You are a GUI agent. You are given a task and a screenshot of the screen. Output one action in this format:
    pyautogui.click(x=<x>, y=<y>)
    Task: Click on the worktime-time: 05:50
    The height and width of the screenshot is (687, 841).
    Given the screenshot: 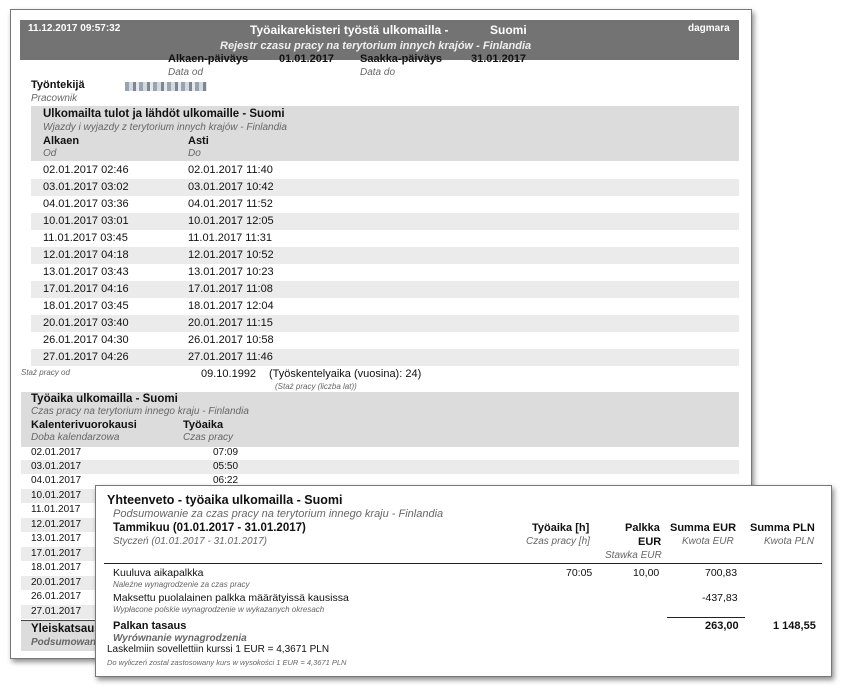 What is the action you would take?
    pyautogui.click(x=226, y=466)
    